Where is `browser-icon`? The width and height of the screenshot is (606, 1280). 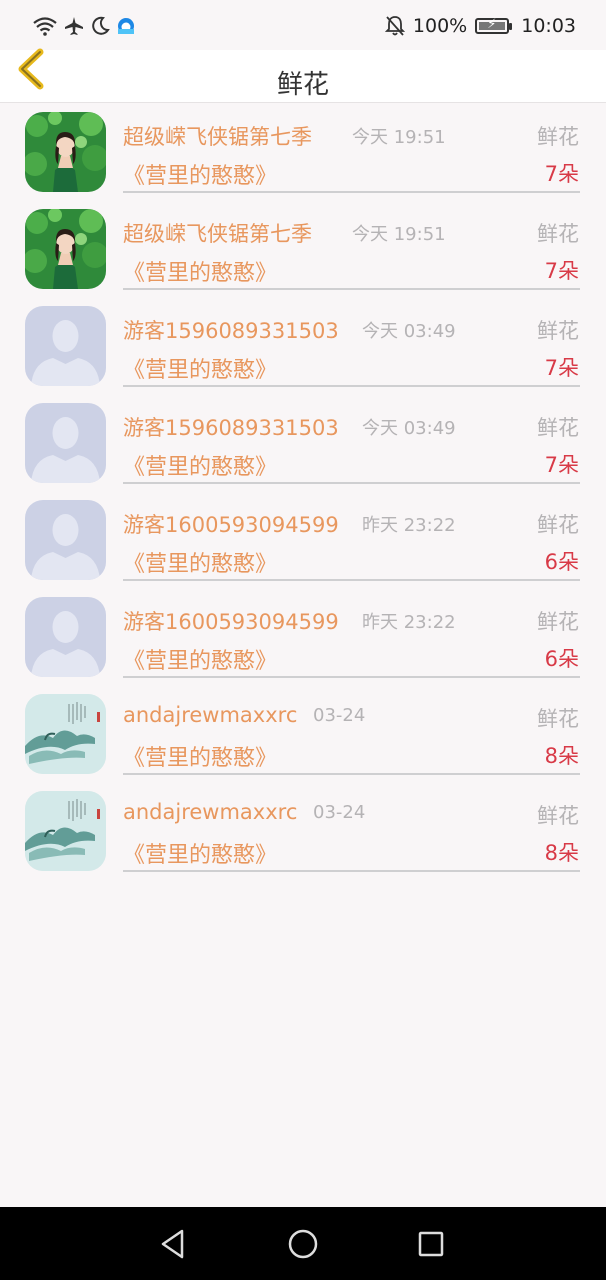
browser-icon is located at coordinates (126, 26).